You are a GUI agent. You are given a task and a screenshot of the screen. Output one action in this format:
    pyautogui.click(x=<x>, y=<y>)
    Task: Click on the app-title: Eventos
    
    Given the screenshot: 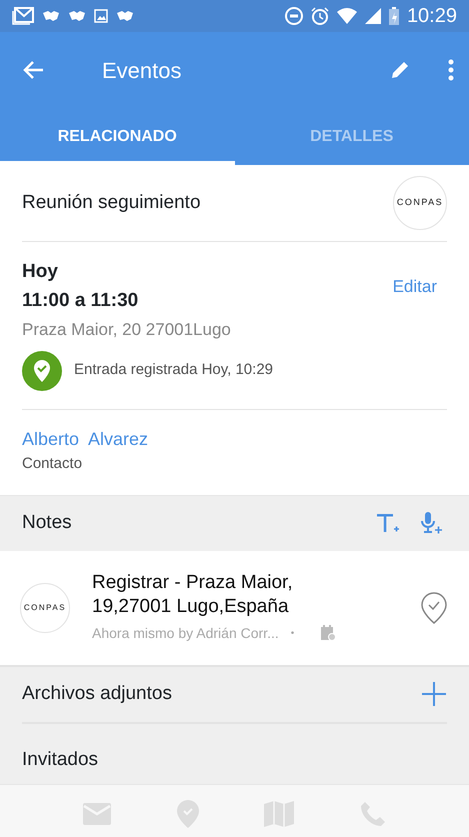 What is the action you would take?
    pyautogui.click(x=142, y=70)
    